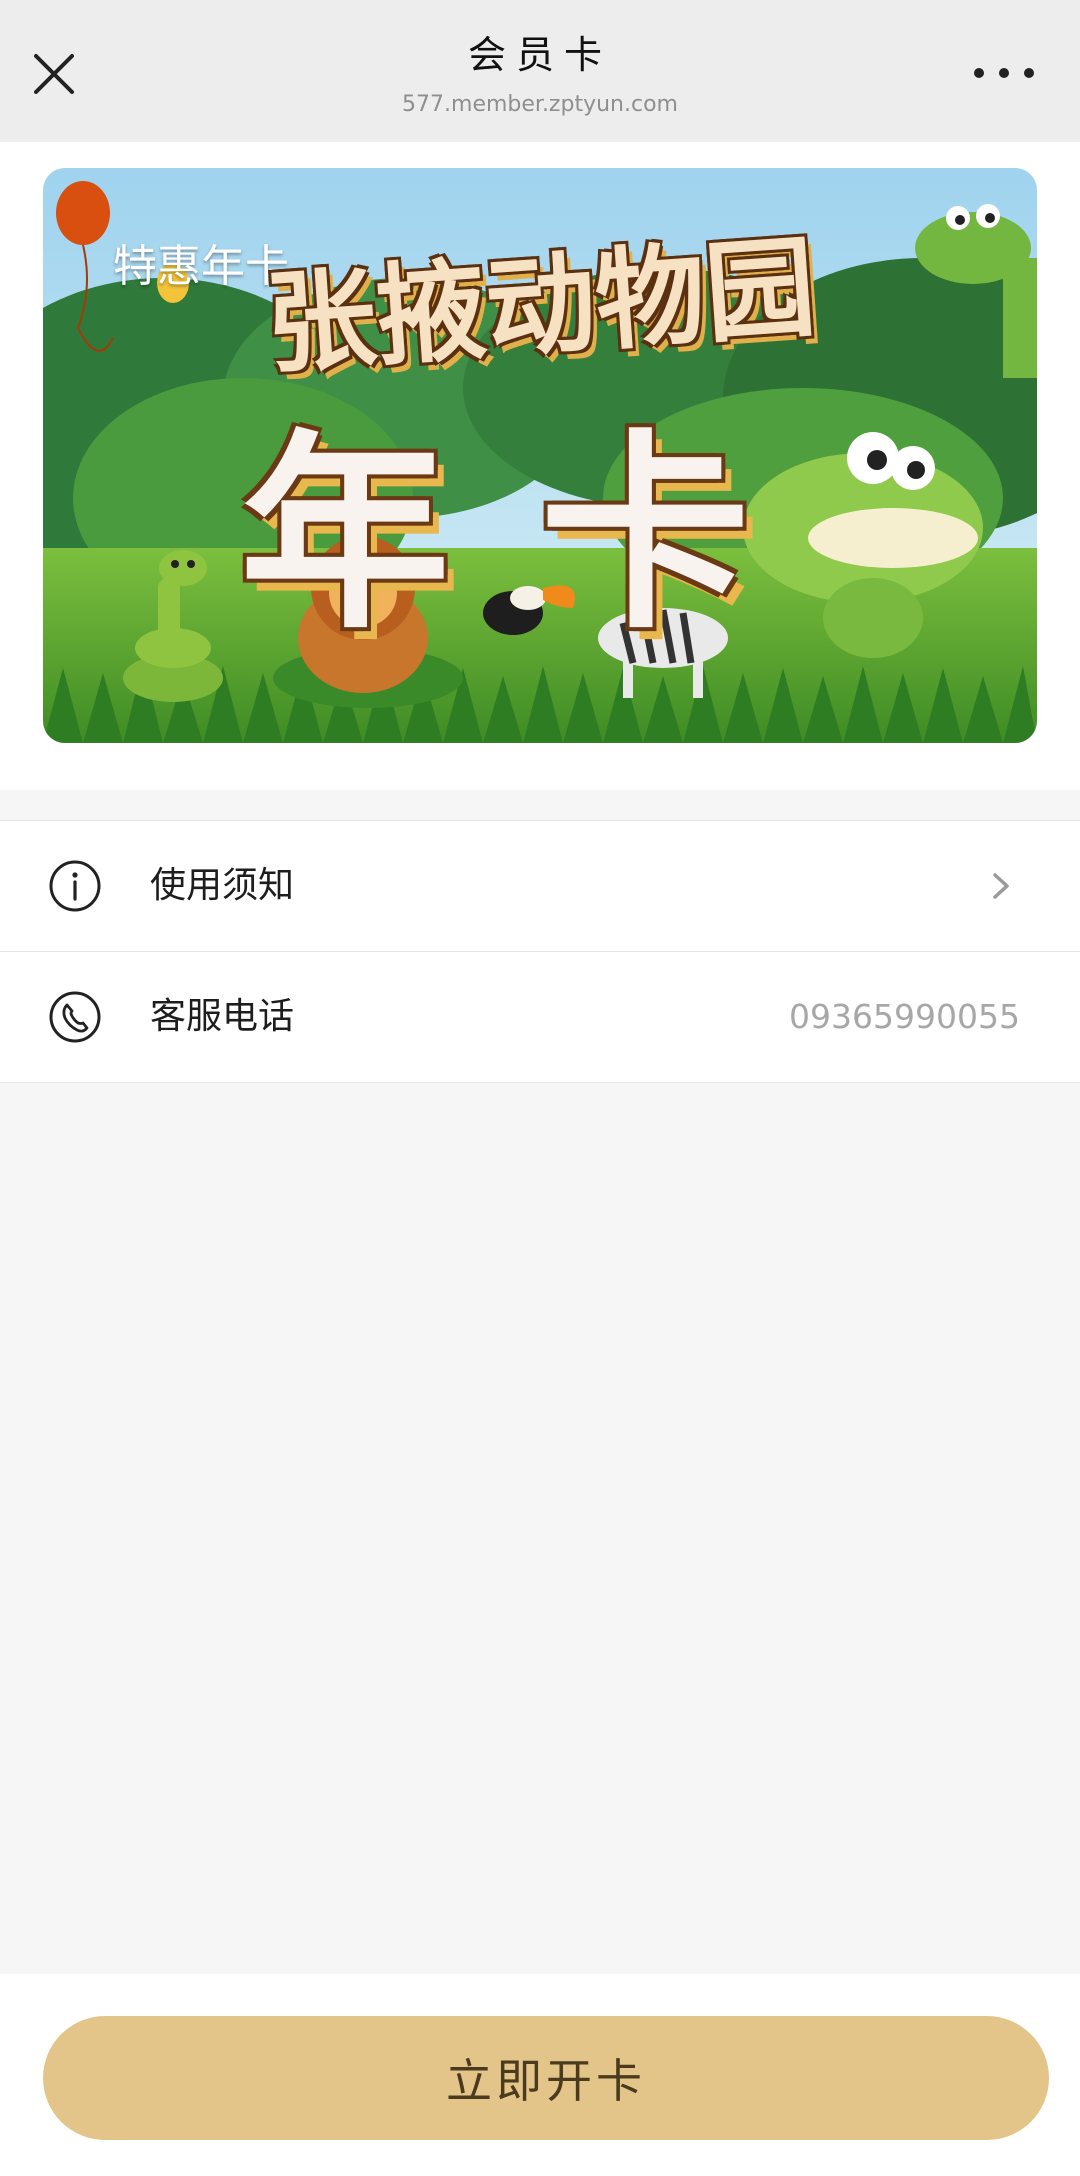  What do you see at coordinates (540, 104) in the screenshot?
I see `page-url: 577.member.zptyun.com` at bounding box center [540, 104].